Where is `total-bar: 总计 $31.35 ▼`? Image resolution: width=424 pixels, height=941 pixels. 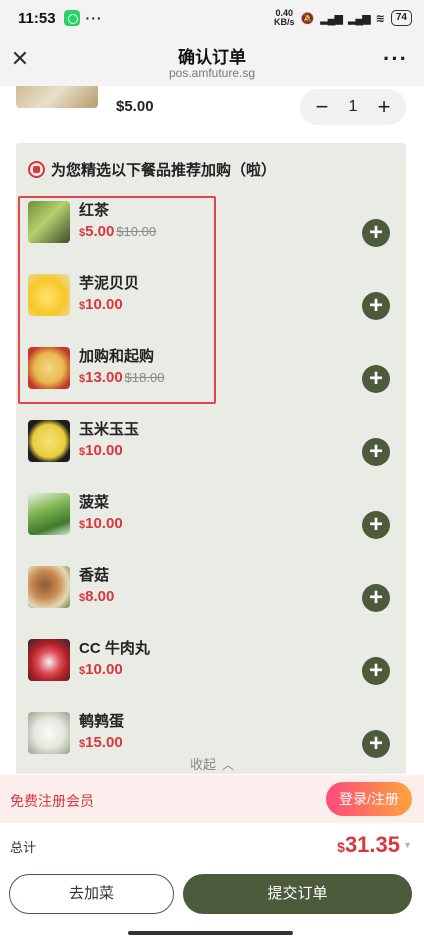 total-bar: 总计 $31.35 ▼ is located at coordinates (212, 846).